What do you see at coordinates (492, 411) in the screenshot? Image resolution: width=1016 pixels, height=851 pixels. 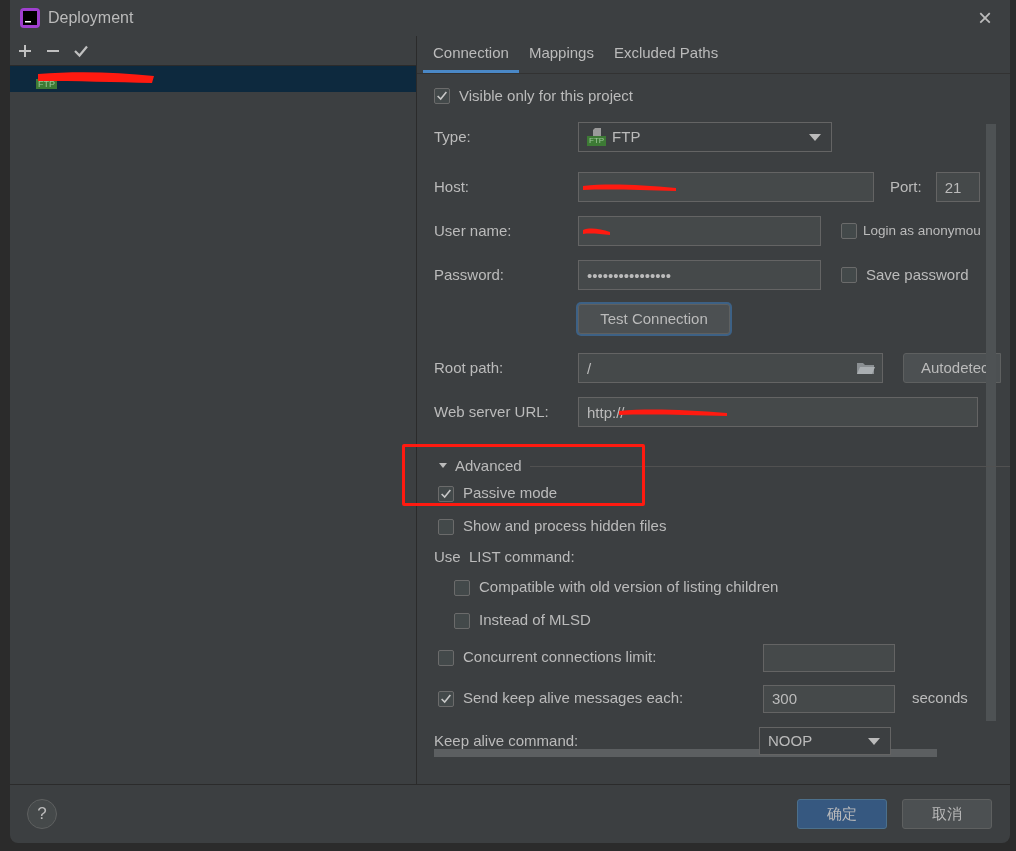 I see `field-label: Web server URL:` at bounding box center [492, 411].